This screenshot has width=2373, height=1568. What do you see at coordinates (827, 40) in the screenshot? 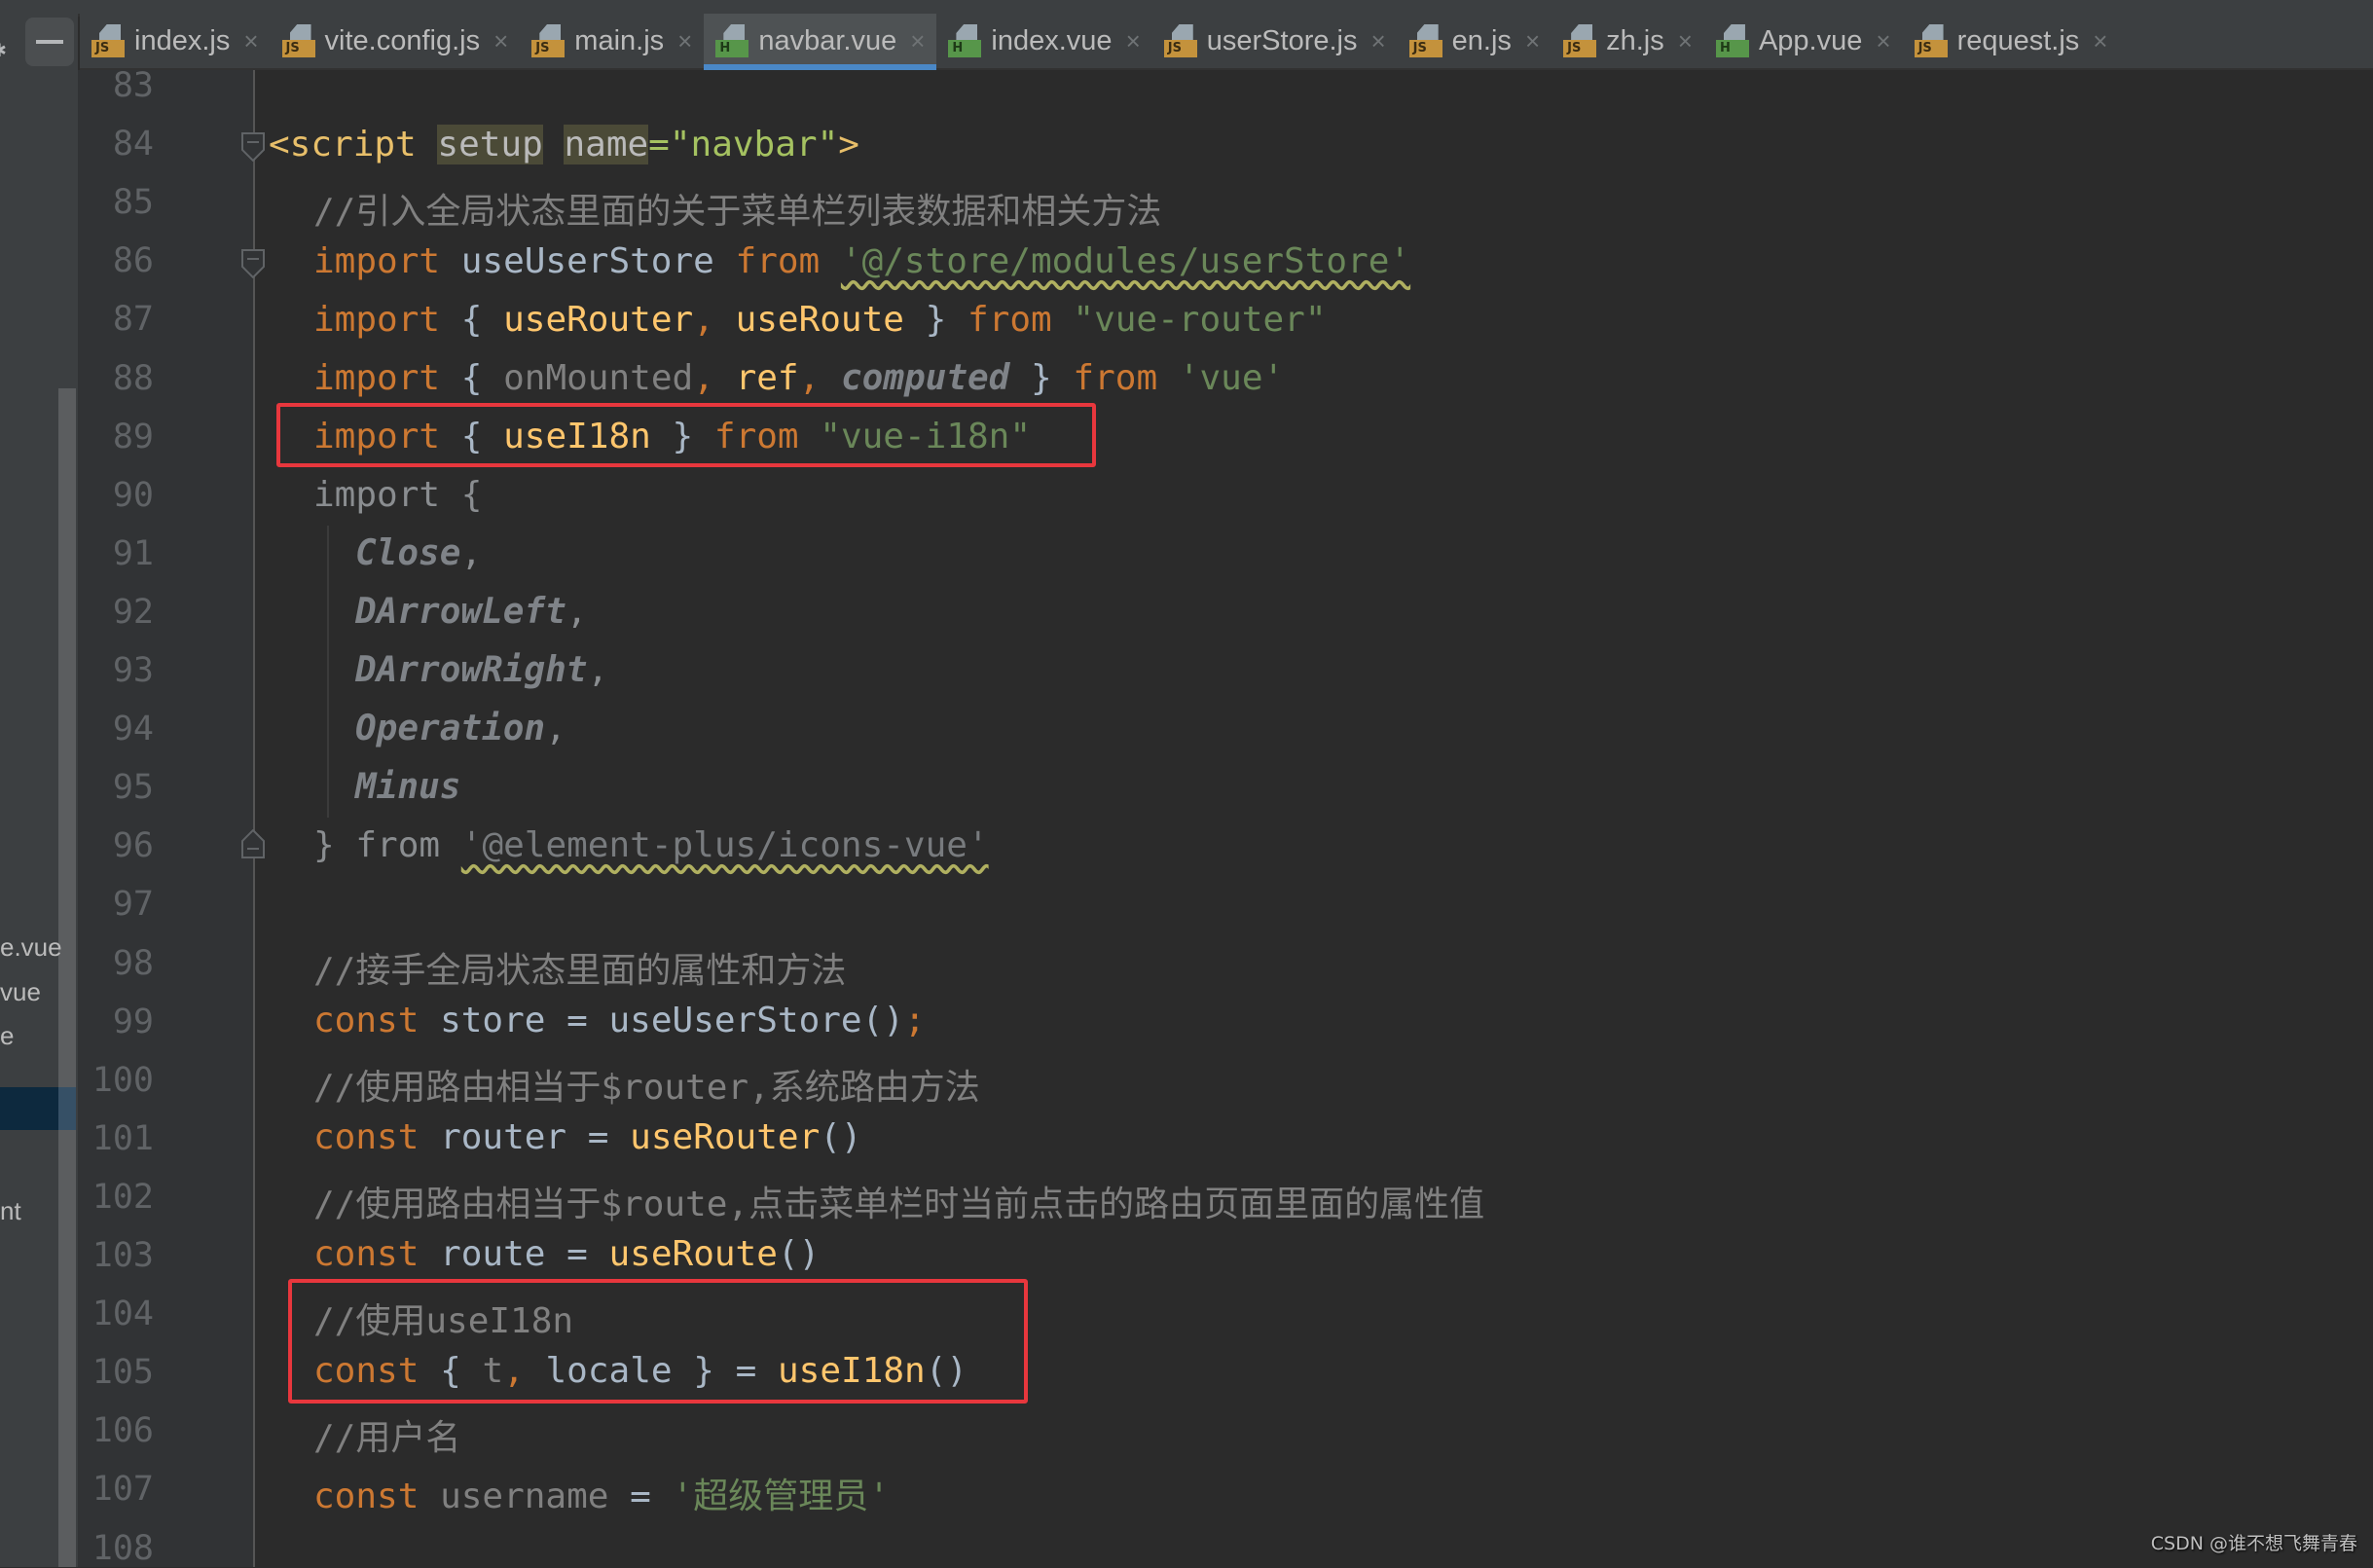
I see `tab-label: navbar.vue` at bounding box center [827, 40].